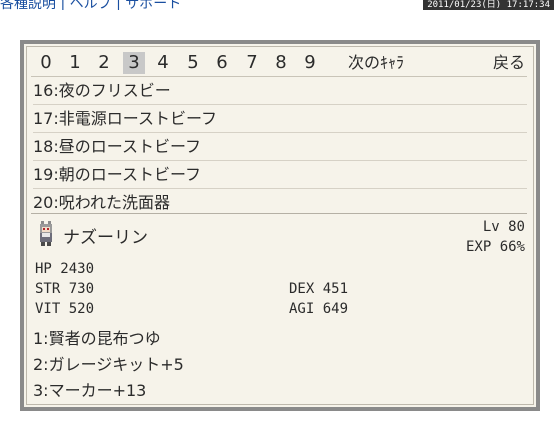  What do you see at coordinates (488, 5) in the screenshot?
I see `timestamp: 2011/01/23(日) 17:17:34` at bounding box center [488, 5].